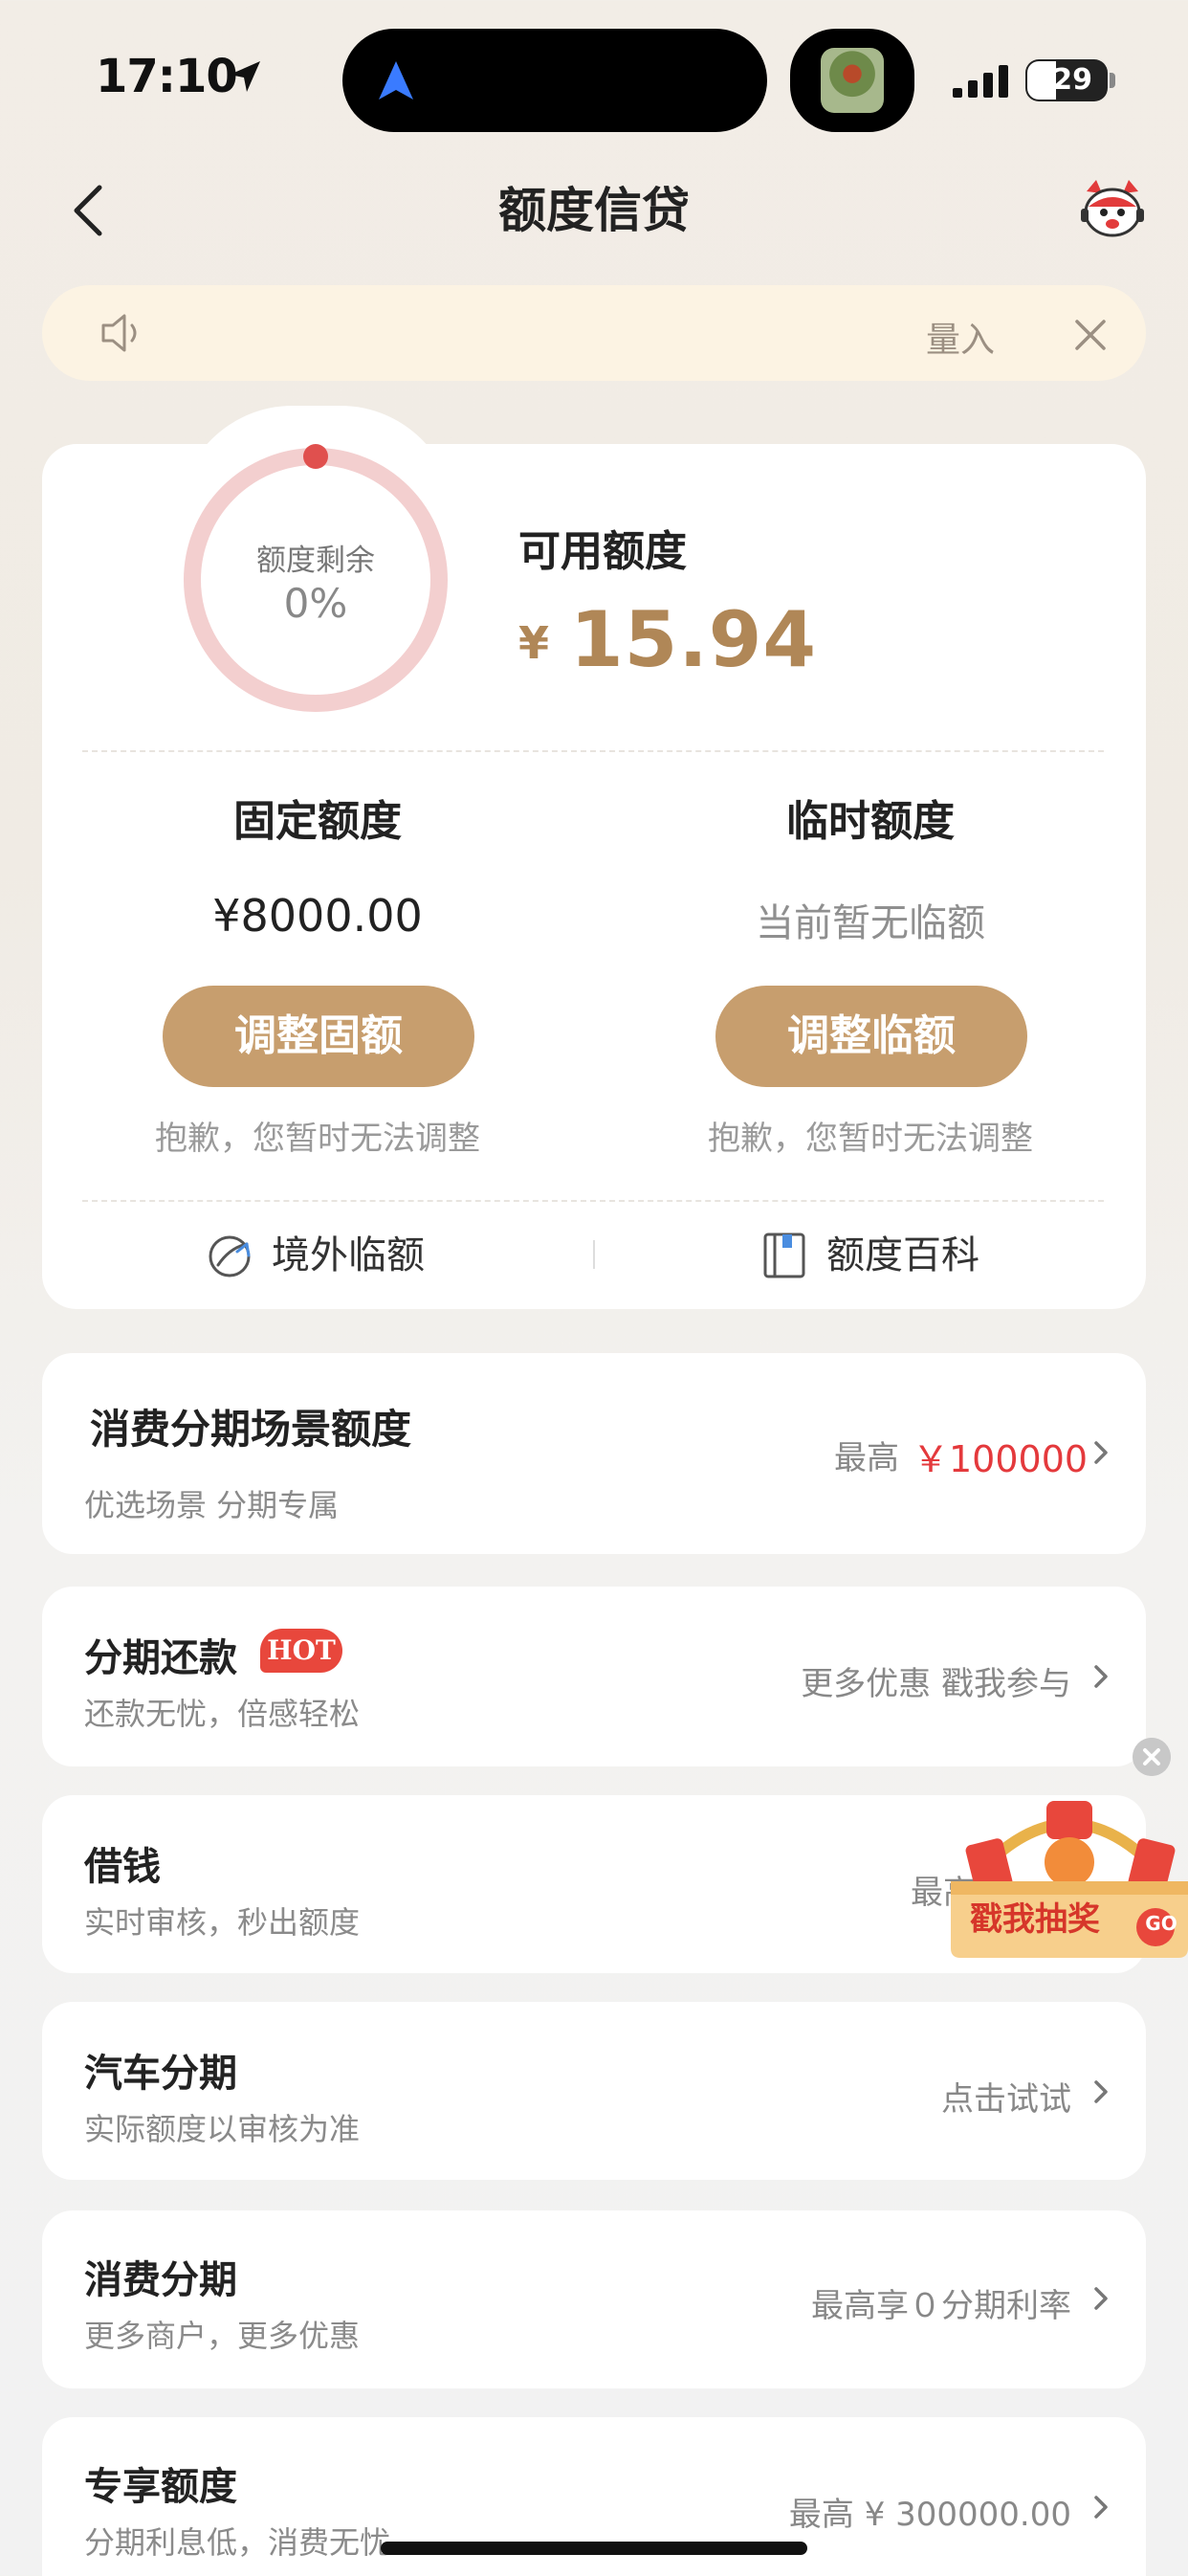  What do you see at coordinates (902, 1255) in the screenshot?
I see `credit-wiki-link: 额度百科` at bounding box center [902, 1255].